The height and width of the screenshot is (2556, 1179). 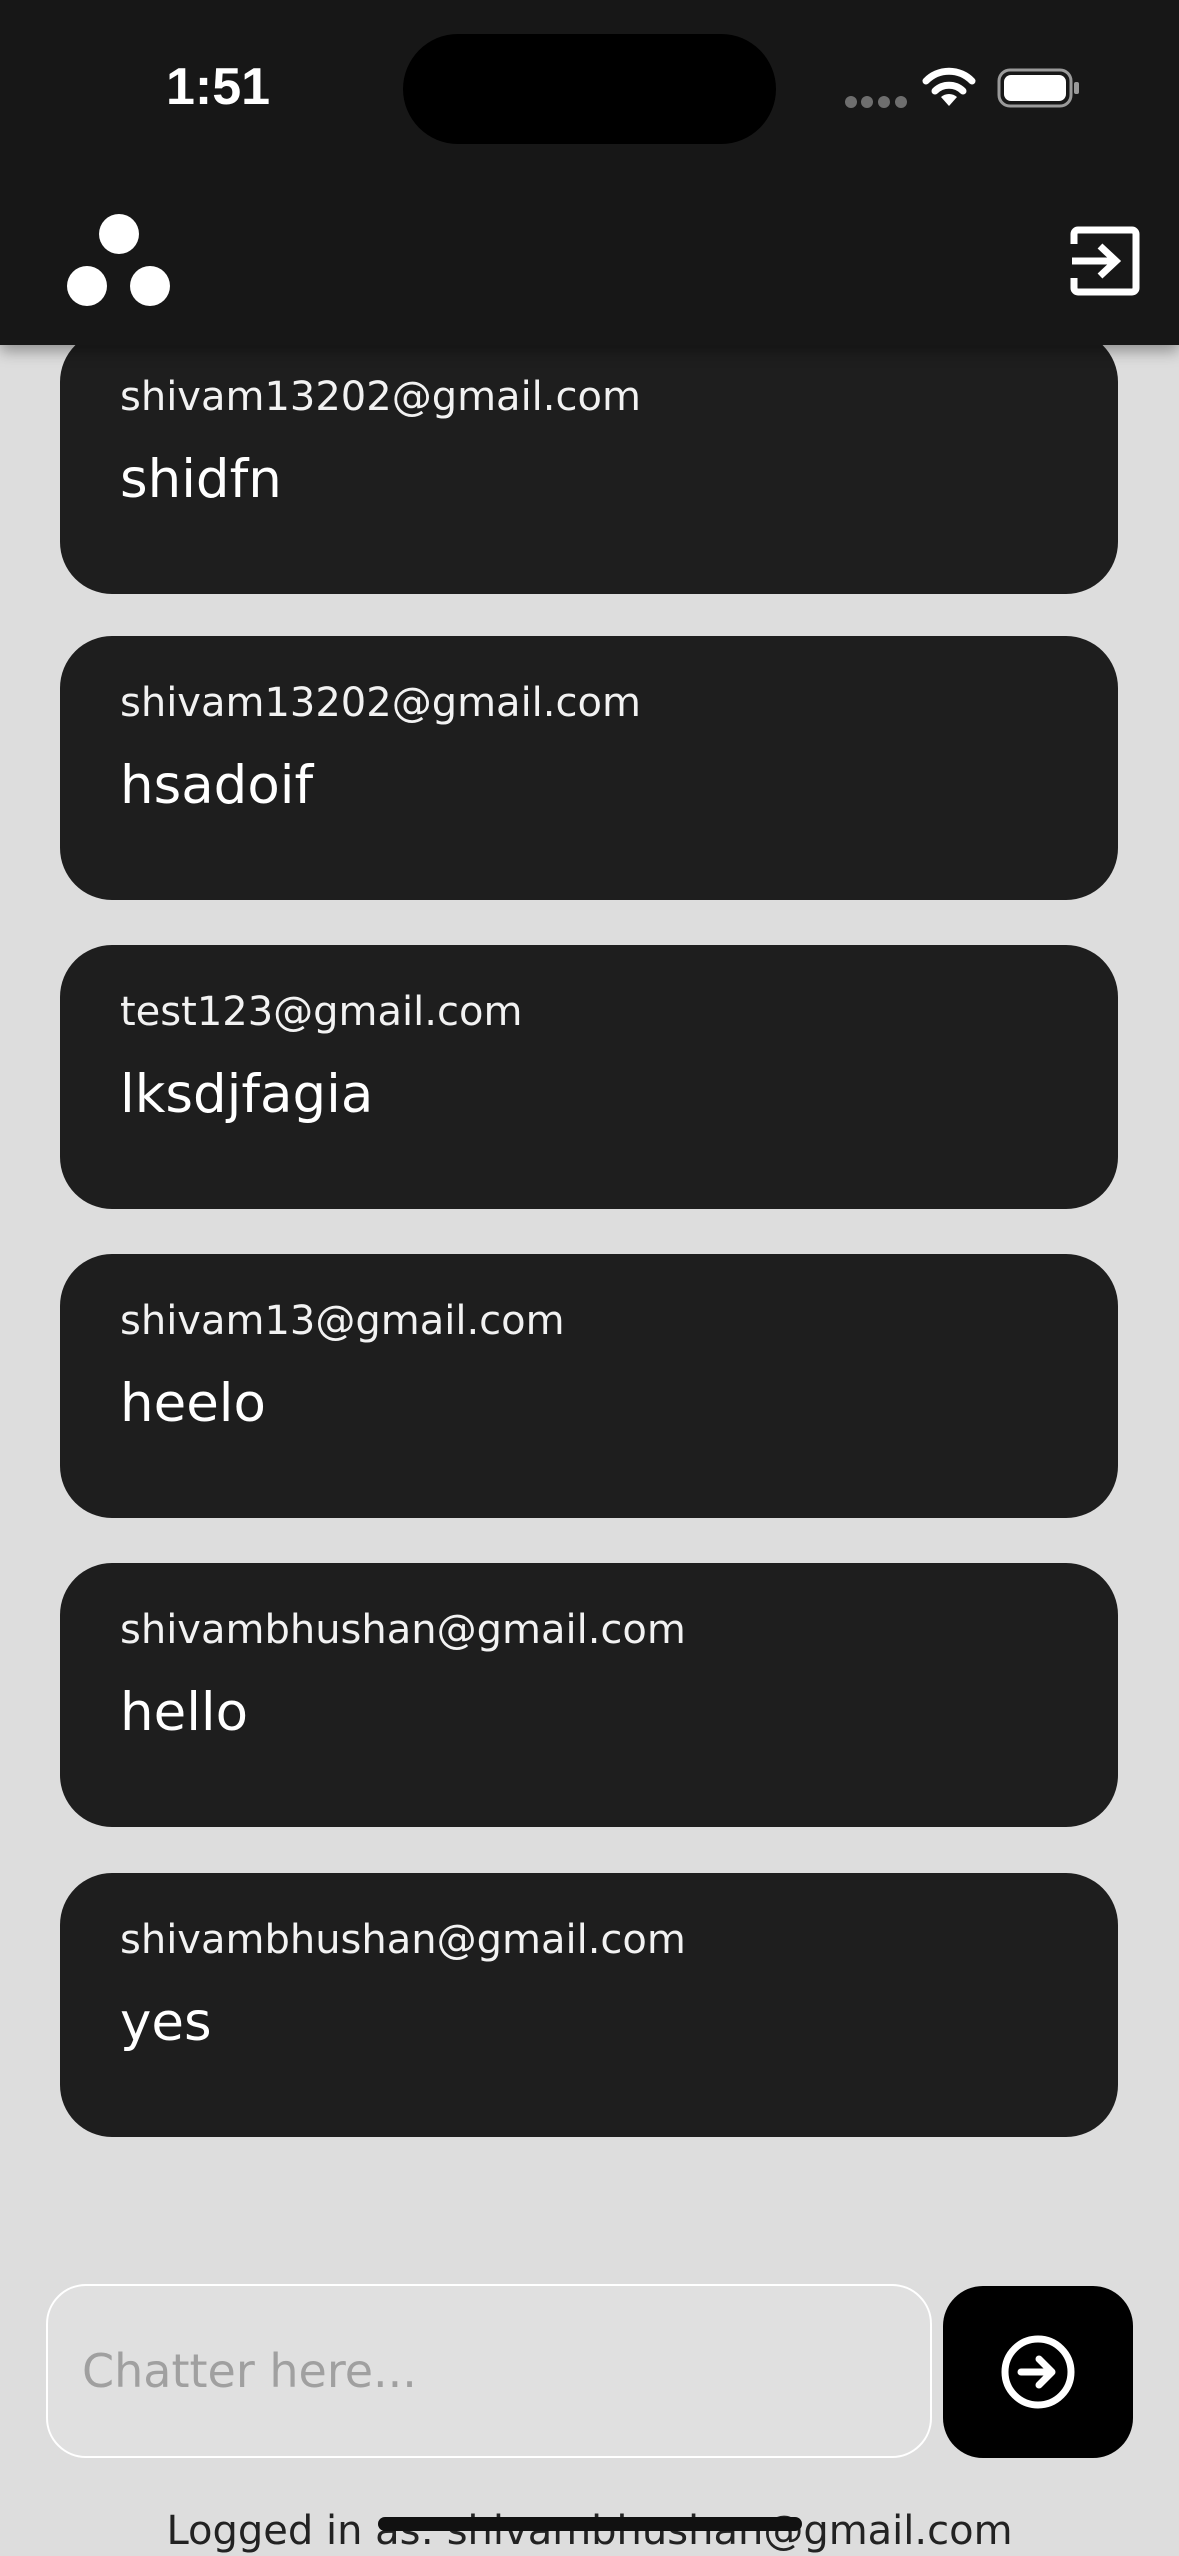 I want to click on logged-in-label: Logged in as: shivambhushan@gmail.com, so click(x=589, y=2531).